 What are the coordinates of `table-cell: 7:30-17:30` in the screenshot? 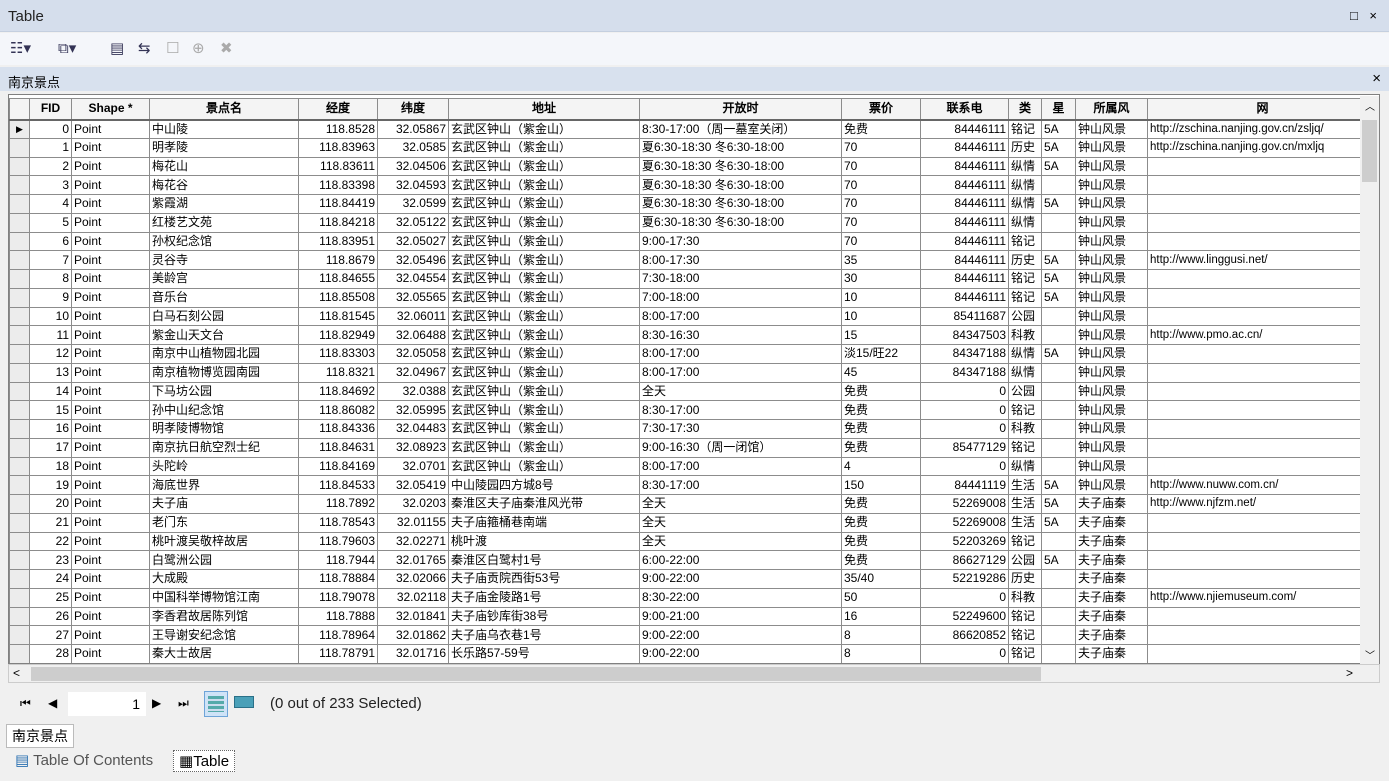 It's located at (740, 429).